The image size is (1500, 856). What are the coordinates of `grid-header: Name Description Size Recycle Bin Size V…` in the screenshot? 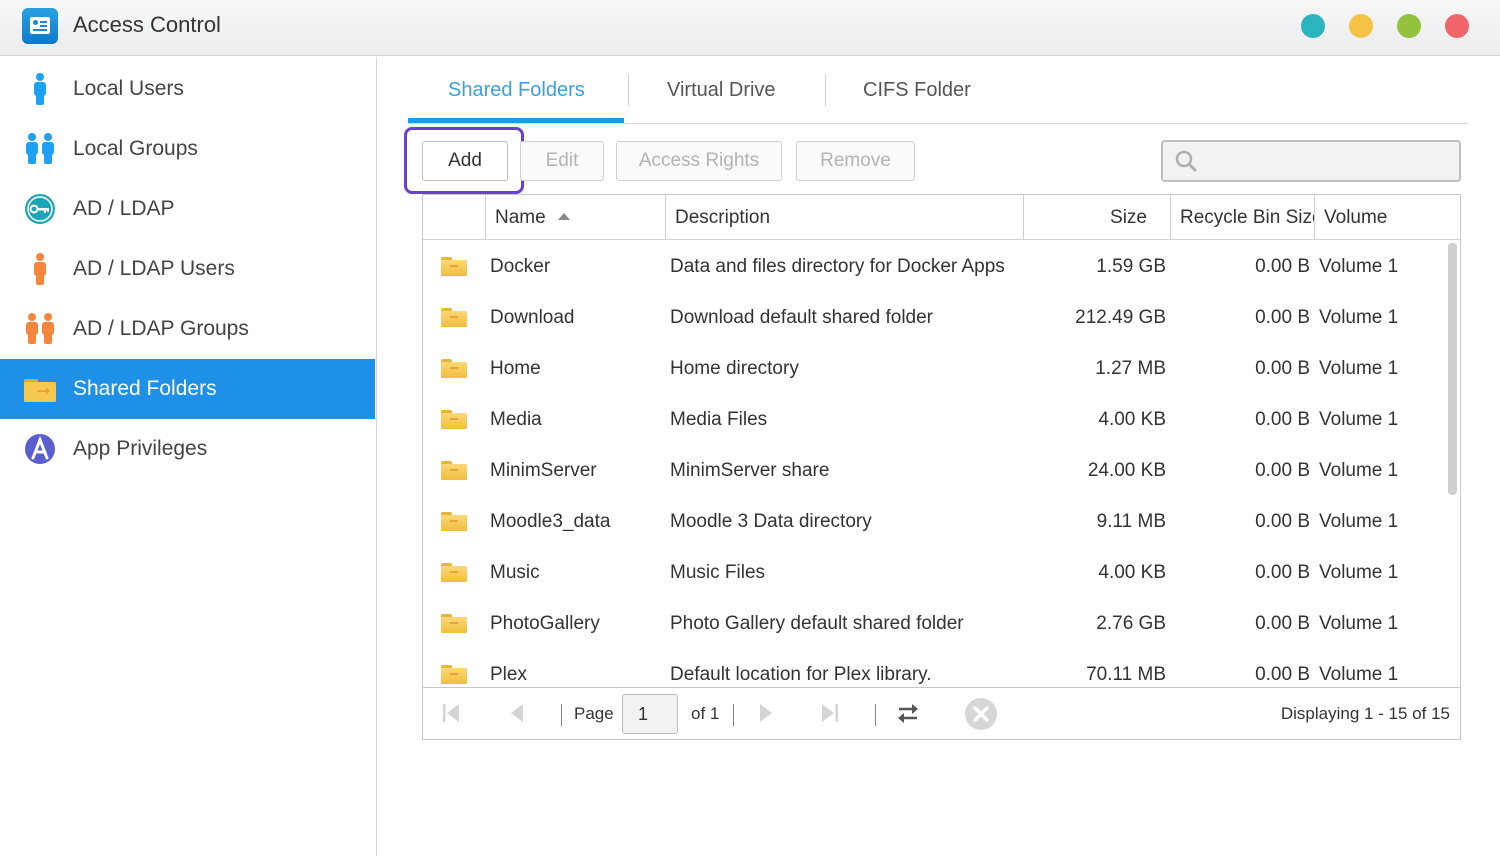 It's located at (941, 217).